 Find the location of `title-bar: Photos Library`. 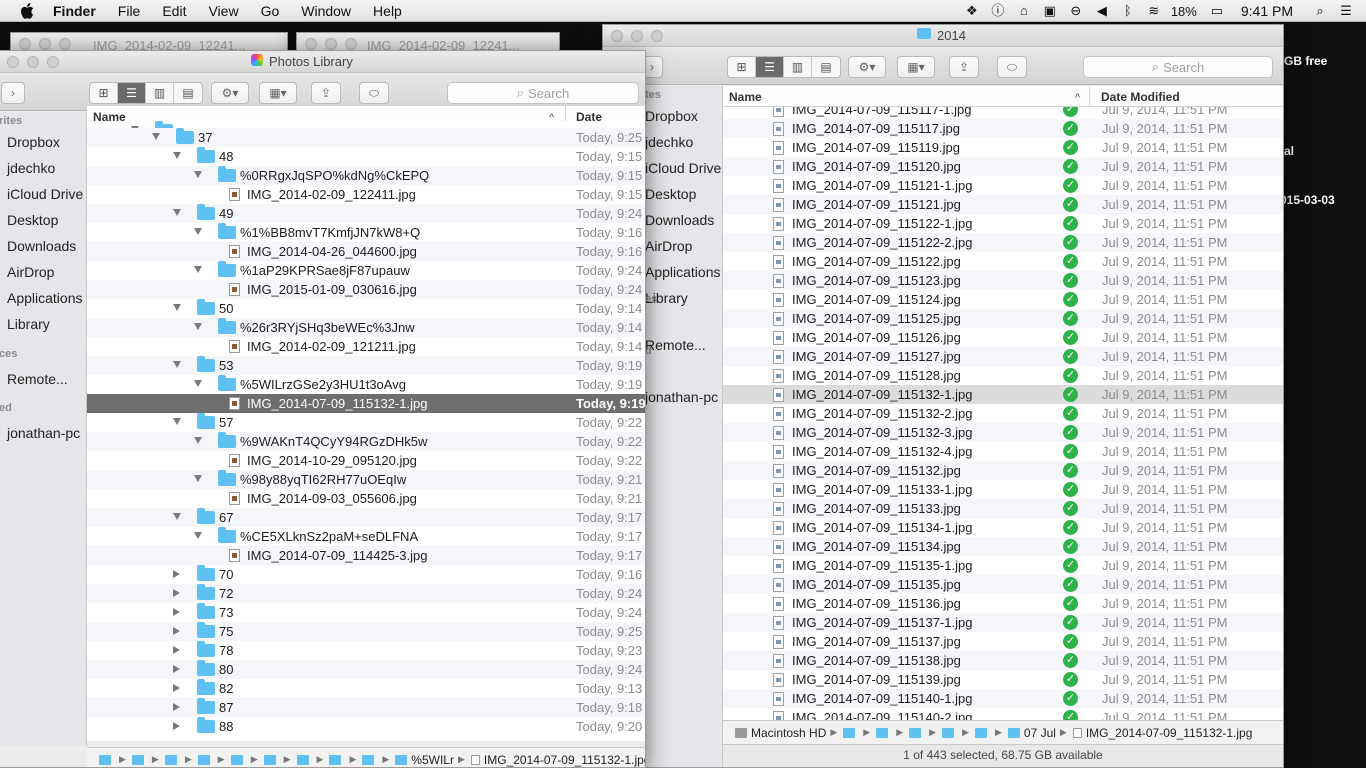

title-bar: Photos Library is located at coordinates (322, 62).